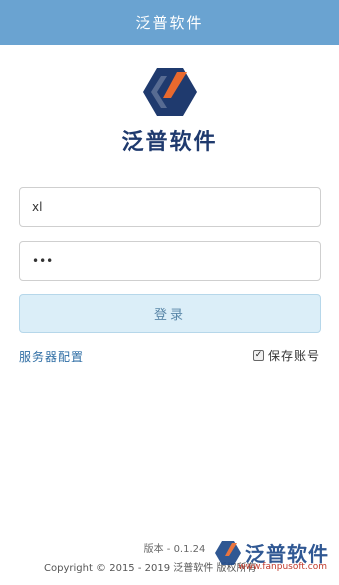 The width and height of the screenshot is (339, 585). Describe the element at coordinates (228, 552) in the screenshot. I see `watermark-logo-icon` at that location.